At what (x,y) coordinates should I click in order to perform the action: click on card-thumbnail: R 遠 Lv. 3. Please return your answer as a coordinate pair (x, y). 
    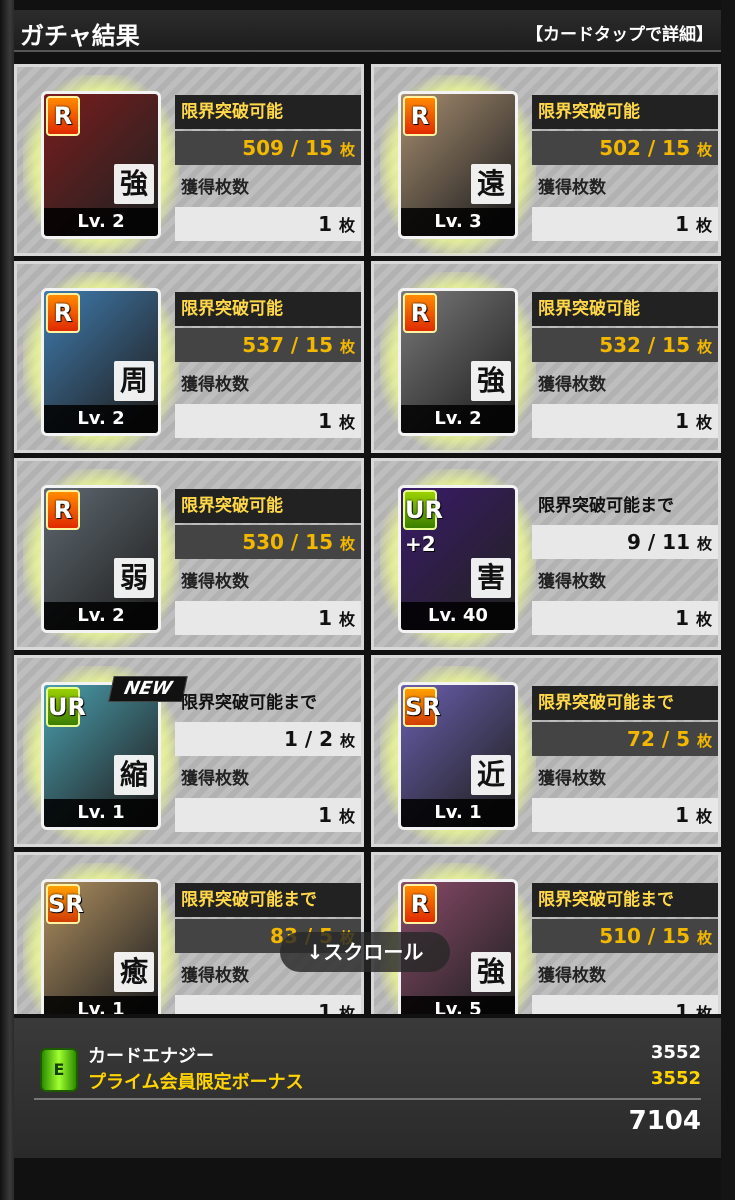
    Looking at the image, I should click on (458, 165).